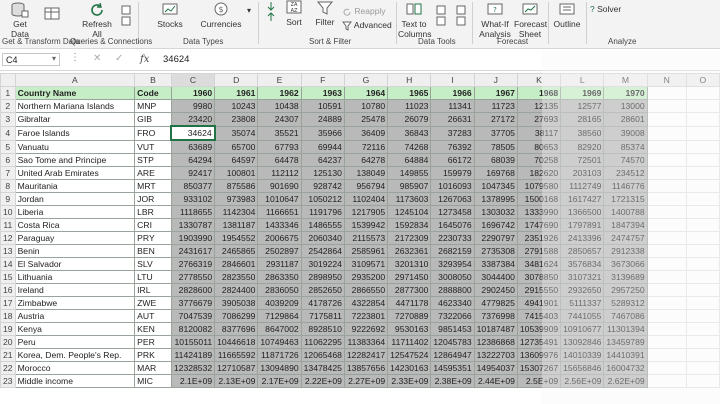 This screenshot has width=720, height=404. Describe the element at coordinates (236, 355) in the screenshot. I see `cell-value: 11665592` at that location.